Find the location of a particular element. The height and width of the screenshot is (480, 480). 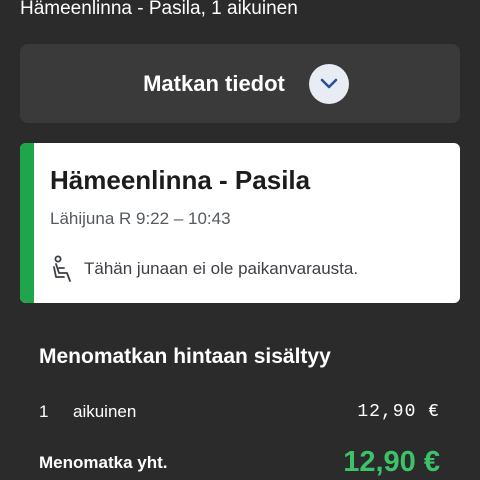

price-item-type: aikuinen is located at coordinates (105, 411).